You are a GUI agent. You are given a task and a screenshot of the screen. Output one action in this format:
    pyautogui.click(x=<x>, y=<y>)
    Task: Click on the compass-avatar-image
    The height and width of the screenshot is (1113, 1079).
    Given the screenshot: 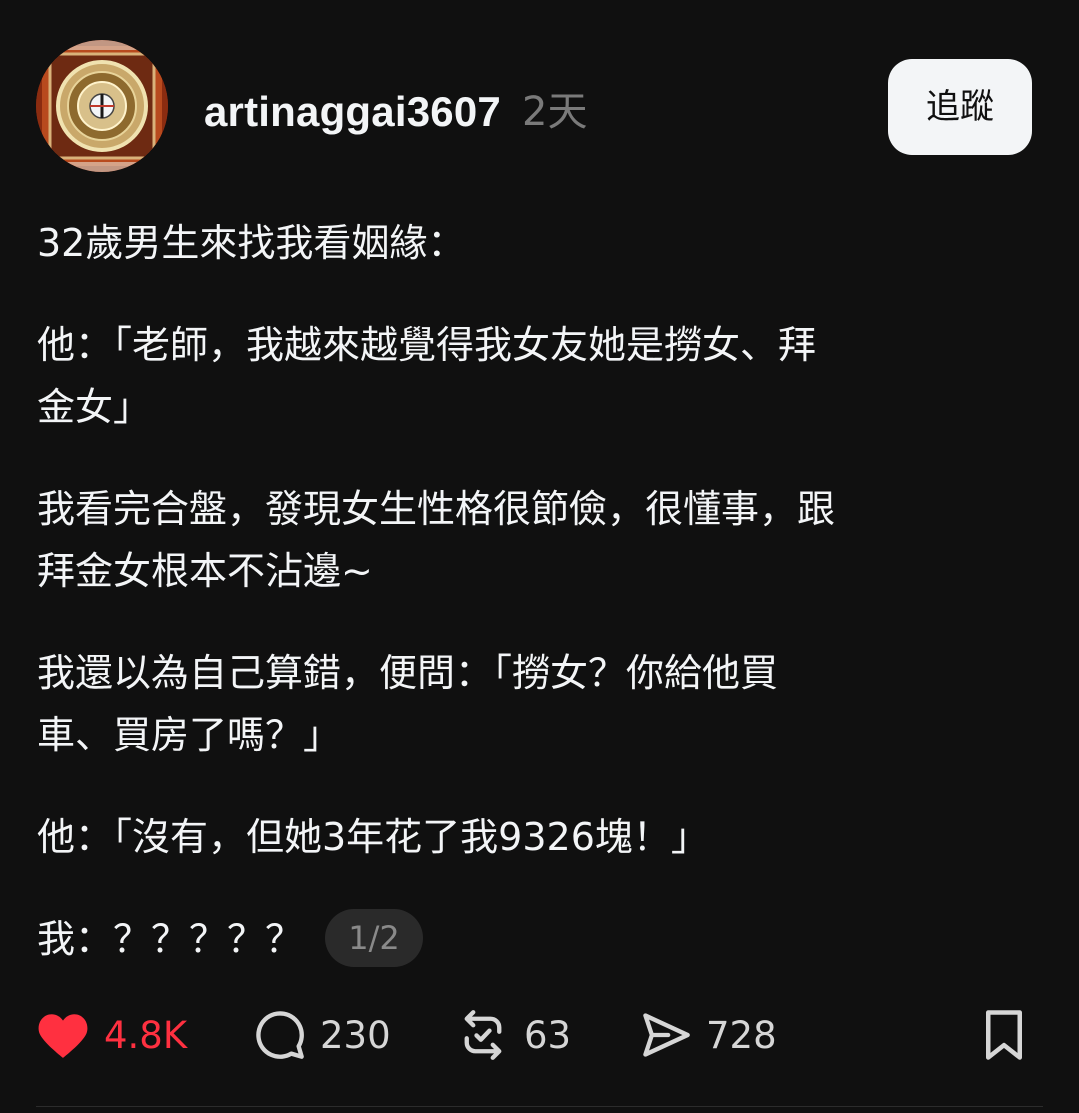 What is the action you would take?
    pyautogui.click(x=102, y=106)
    